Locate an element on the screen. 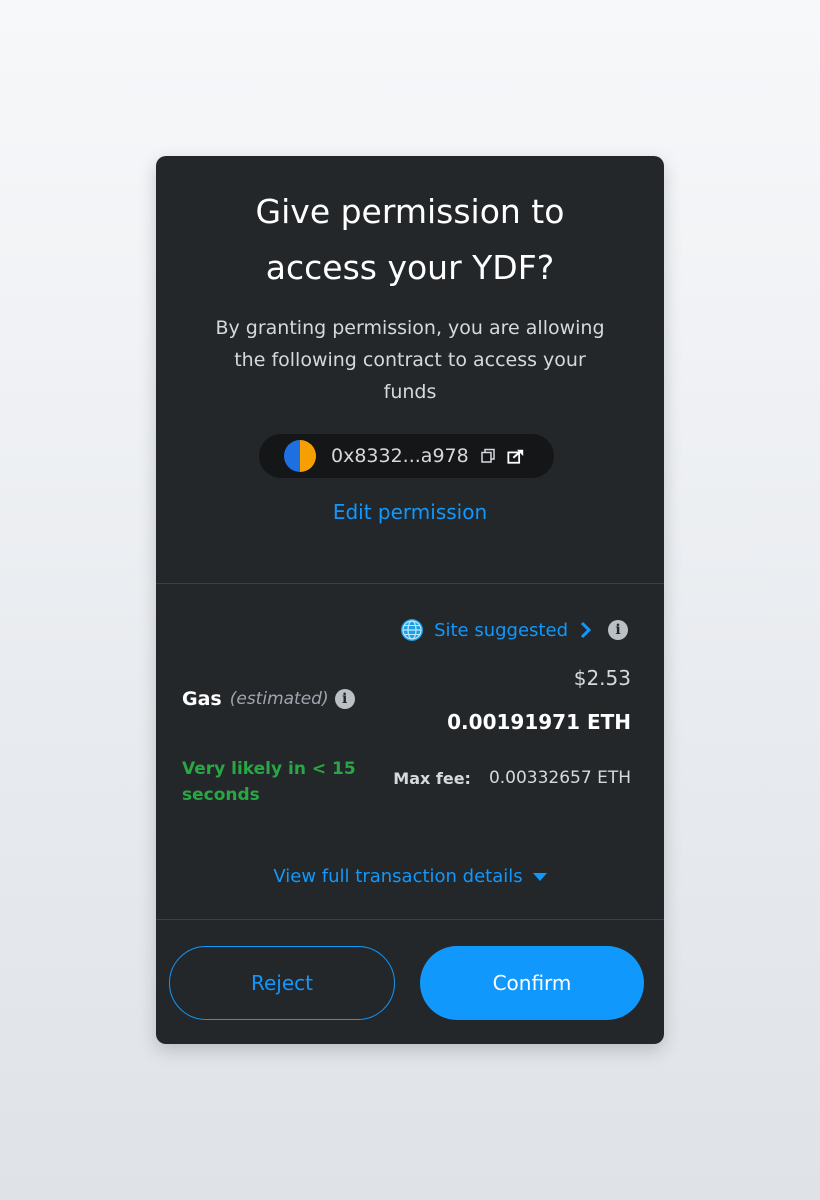 Image resolution: width=820 pixels, height=1200 pixels. divider-bottom is located at coordinates (410, 919).